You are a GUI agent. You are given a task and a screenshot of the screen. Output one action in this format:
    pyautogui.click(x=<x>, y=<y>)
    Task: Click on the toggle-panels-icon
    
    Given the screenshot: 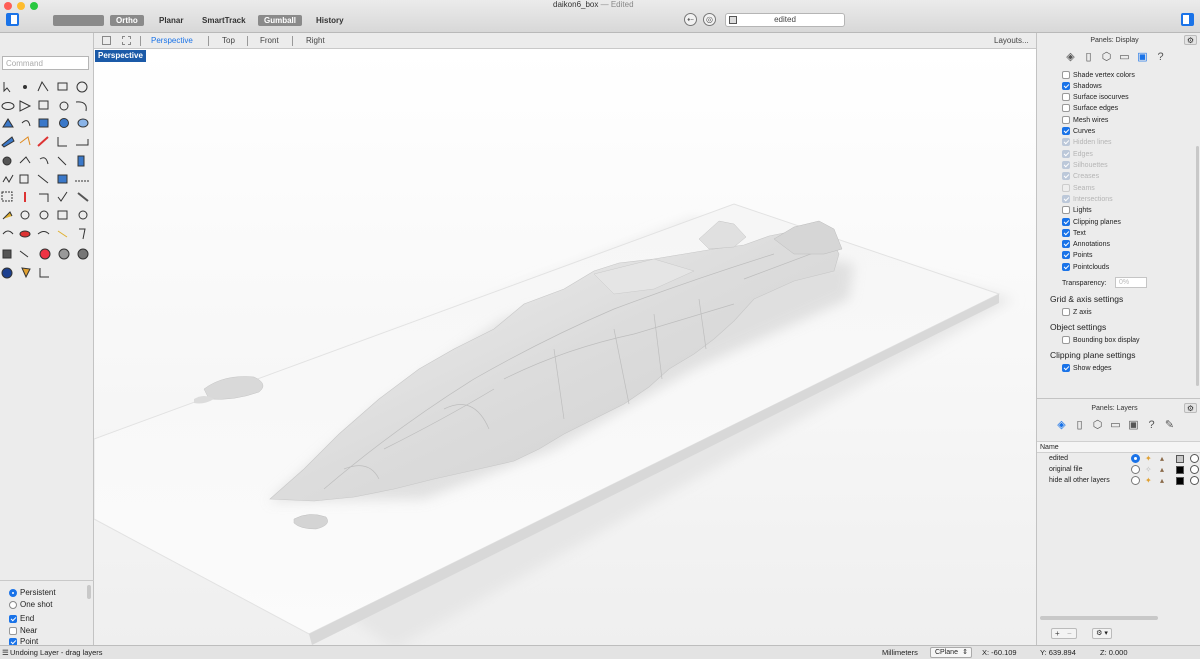 What is the action you would take?
    pyautogui.click(x=1187, y=19)
    